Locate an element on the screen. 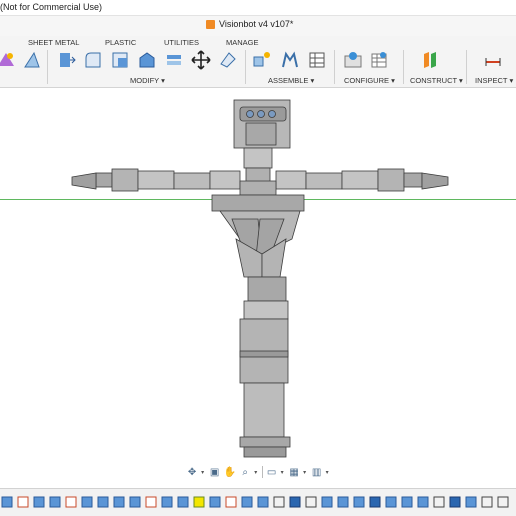 This screenshot has width=516, height=516. design-timeline is located at coordinates (258, 502).